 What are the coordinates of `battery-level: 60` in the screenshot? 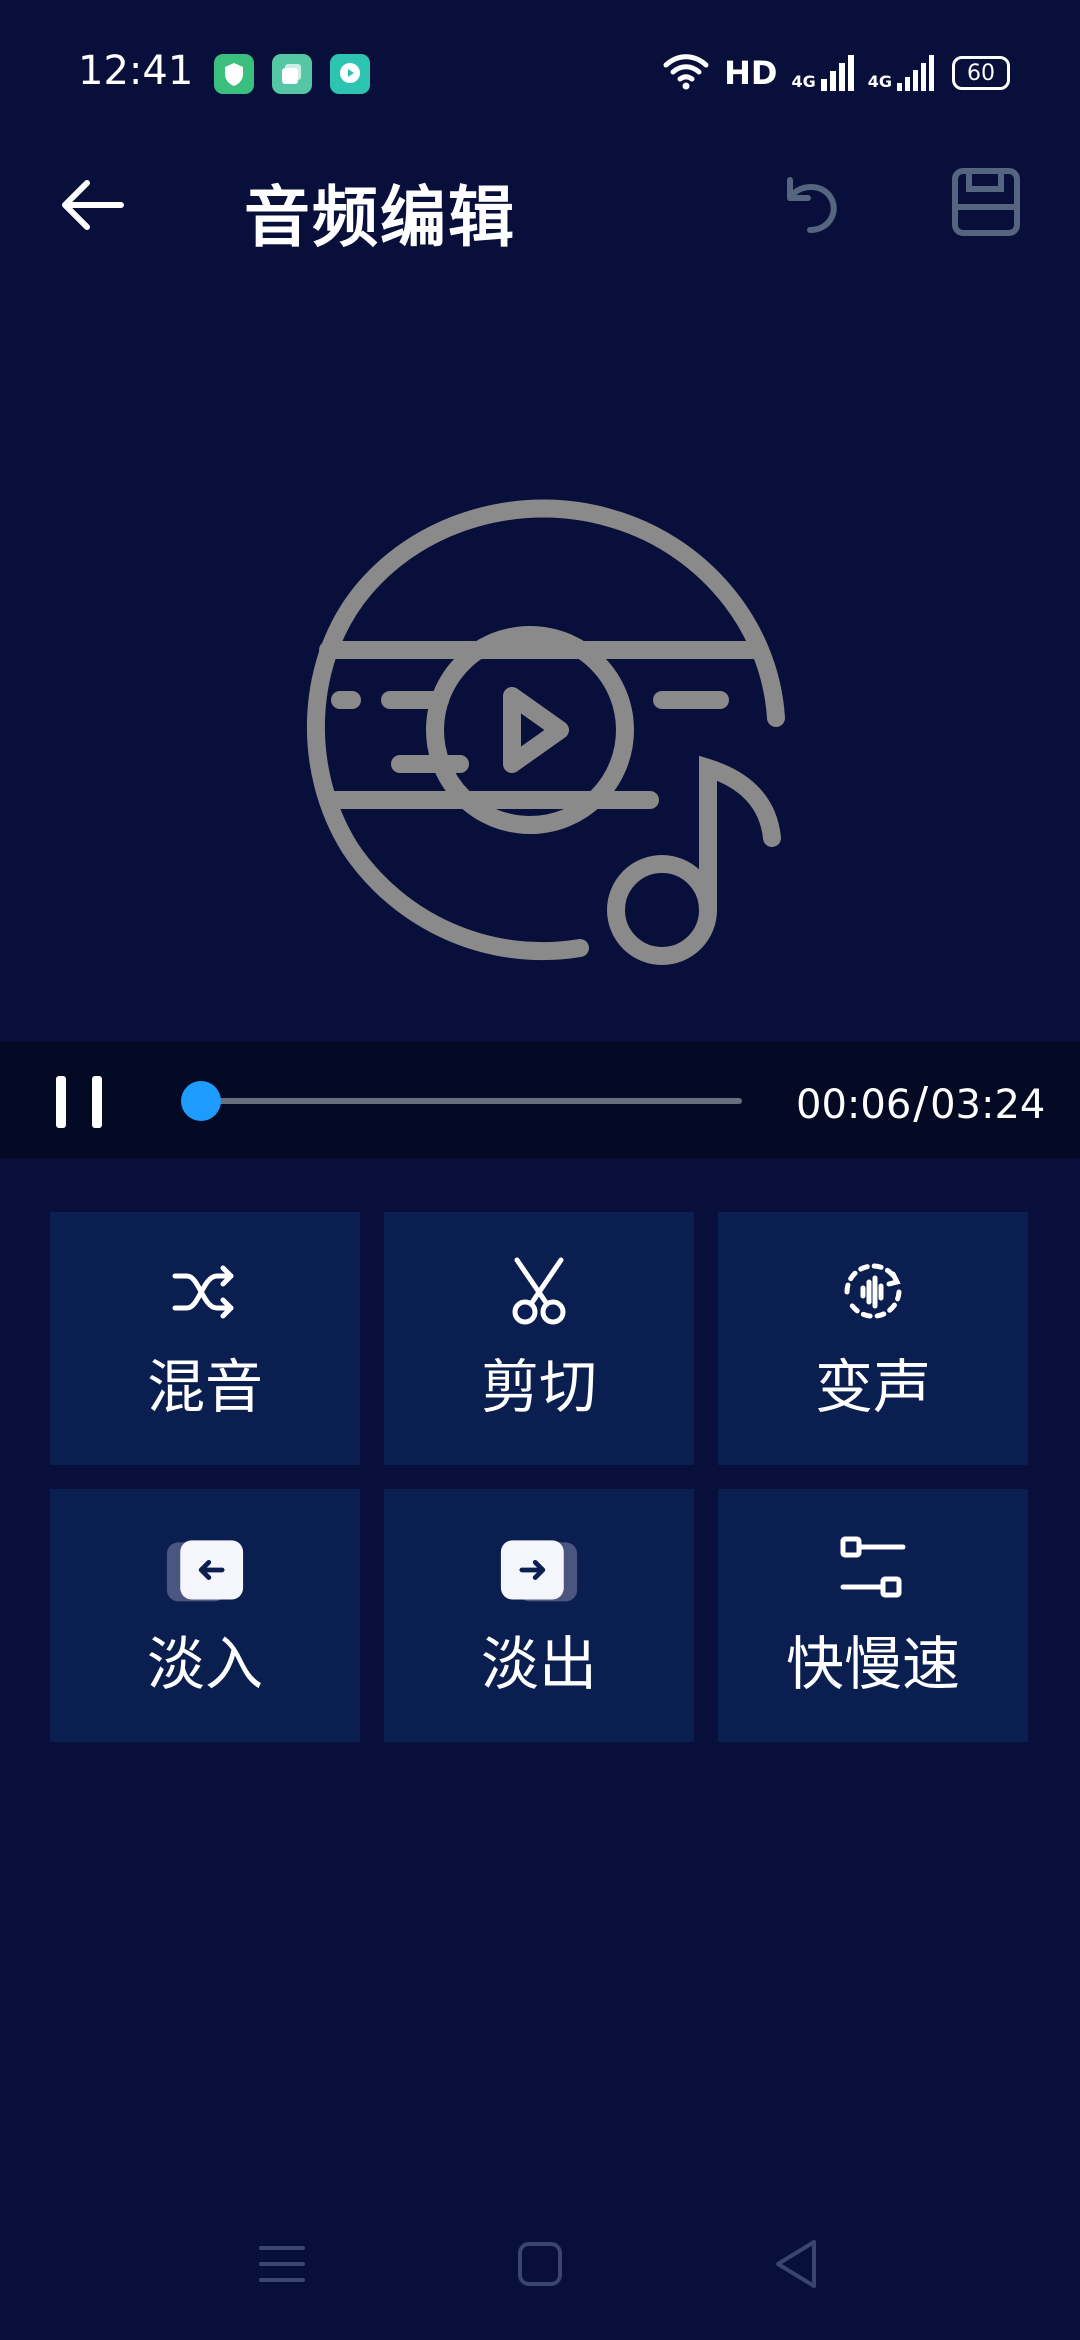 It's located at (981, 73).